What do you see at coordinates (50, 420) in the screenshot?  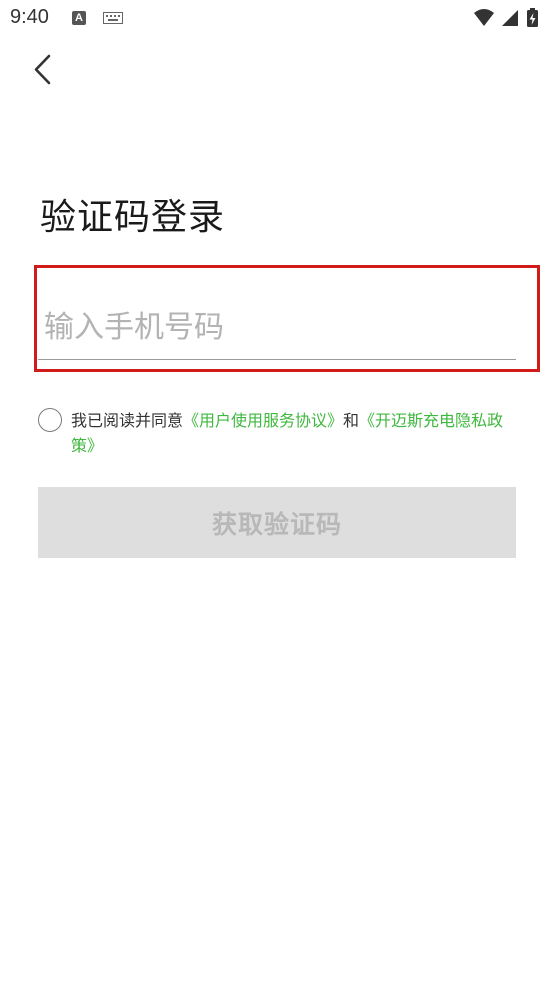 I see `agreement-radio` at bounding box center [50, 420].